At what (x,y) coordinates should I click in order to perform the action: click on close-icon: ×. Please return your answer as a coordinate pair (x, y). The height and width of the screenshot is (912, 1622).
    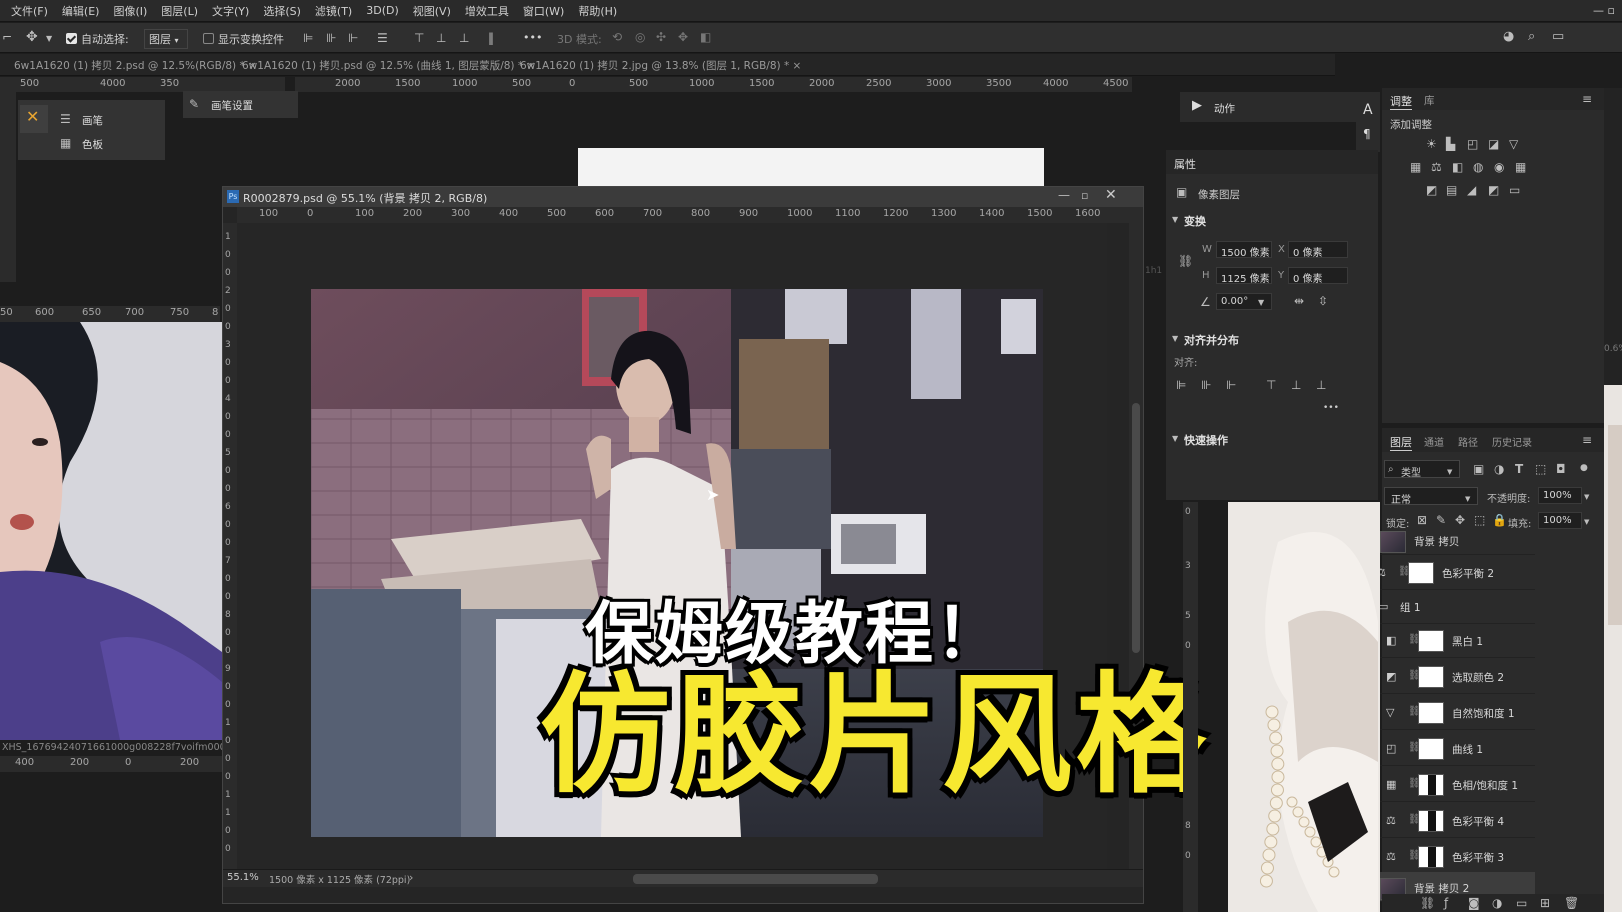
    Looking at the image, I should click on (797, 66).